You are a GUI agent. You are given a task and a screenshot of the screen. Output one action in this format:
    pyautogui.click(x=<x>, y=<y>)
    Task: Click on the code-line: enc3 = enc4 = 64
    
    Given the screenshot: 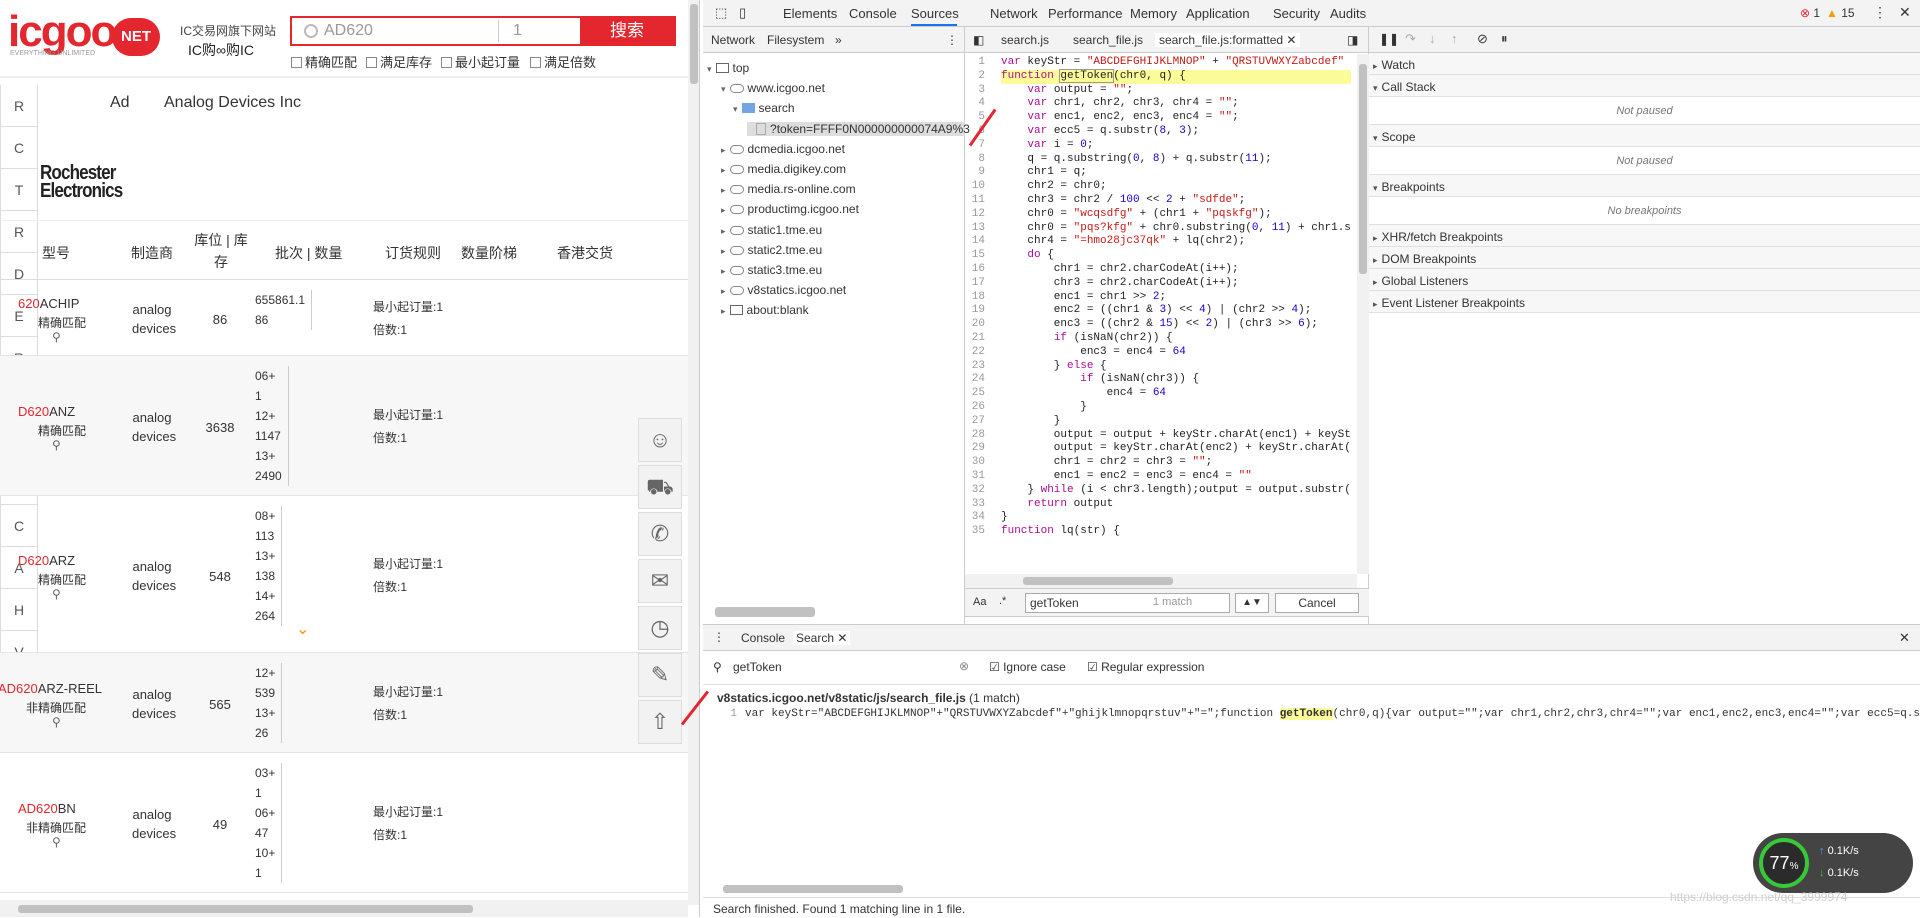 What is the action you would take?
    pyautogui.click(x=1093, y=353)
    